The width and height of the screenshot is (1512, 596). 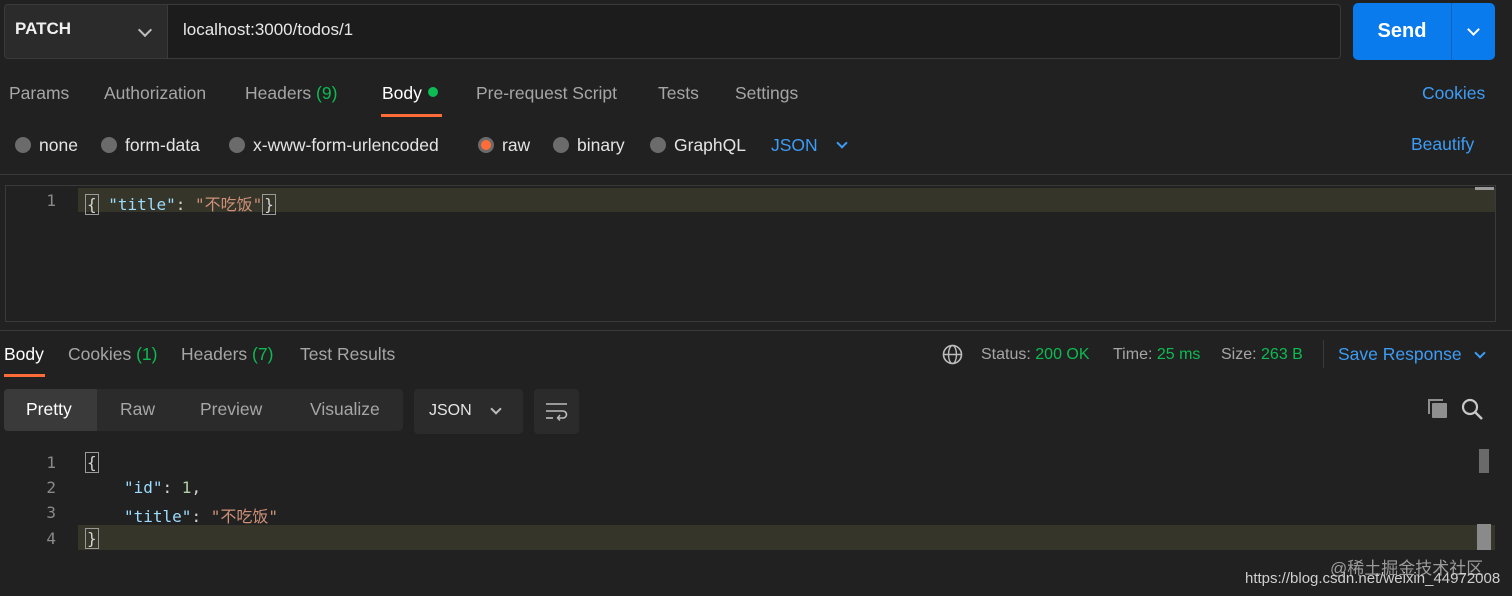 I want to click on radio-form-data: form-data, so click(x=150, y=145).